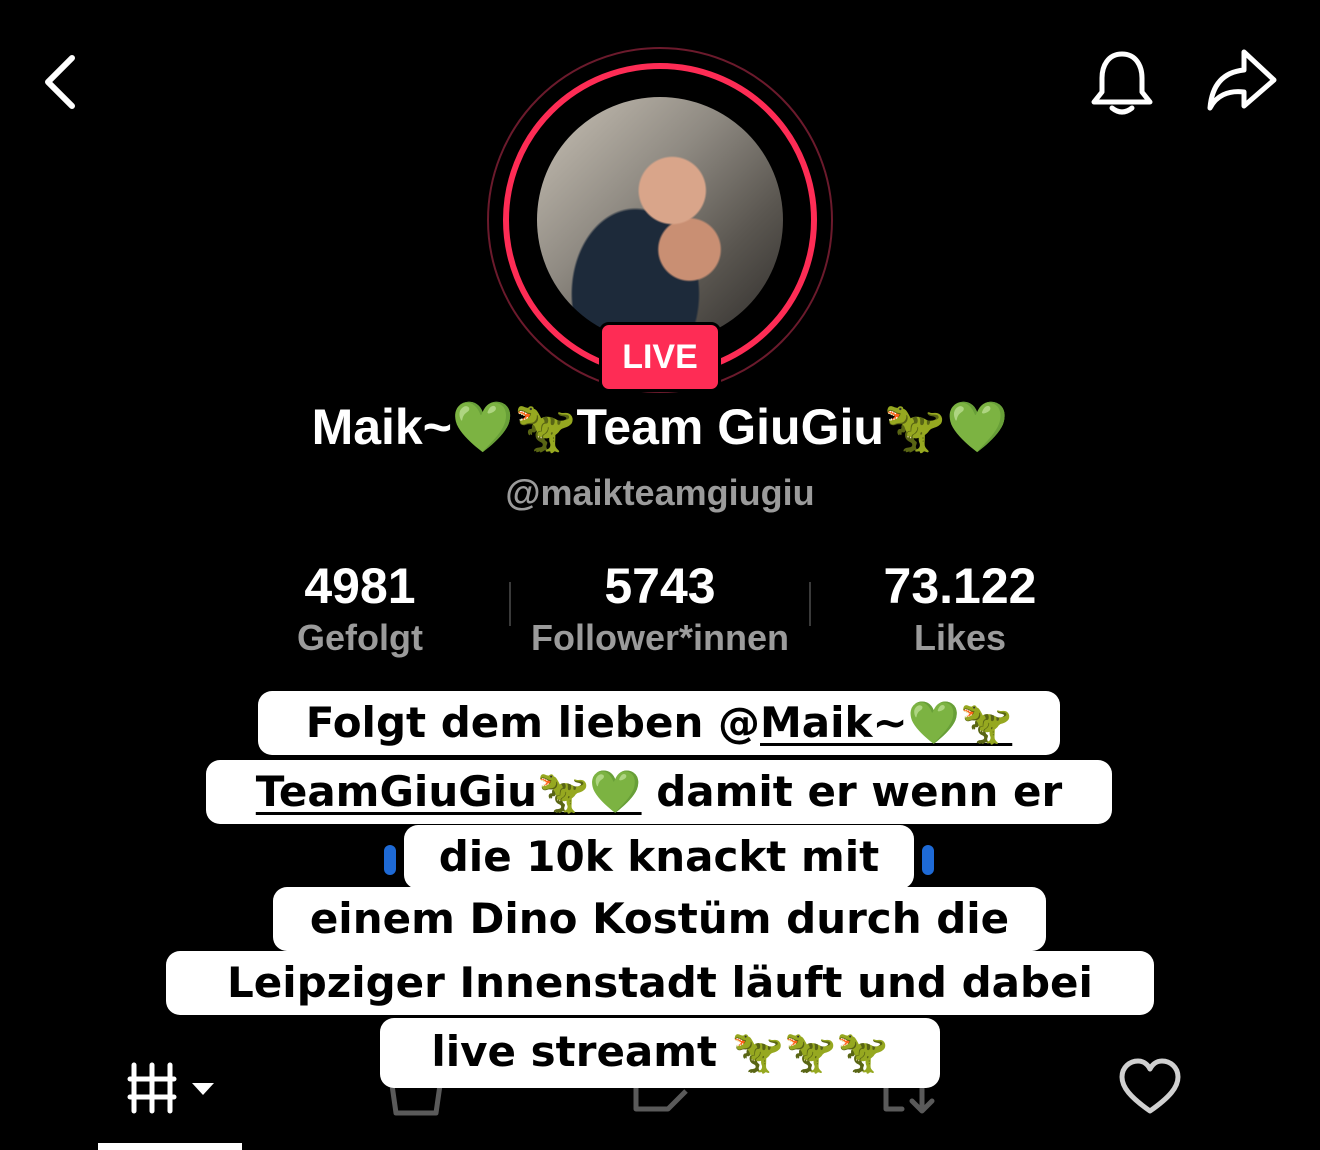 This screenshot has height=1150, width=1320. I want to click on stat-followers-label: Follower*innen, so click(659, 637).